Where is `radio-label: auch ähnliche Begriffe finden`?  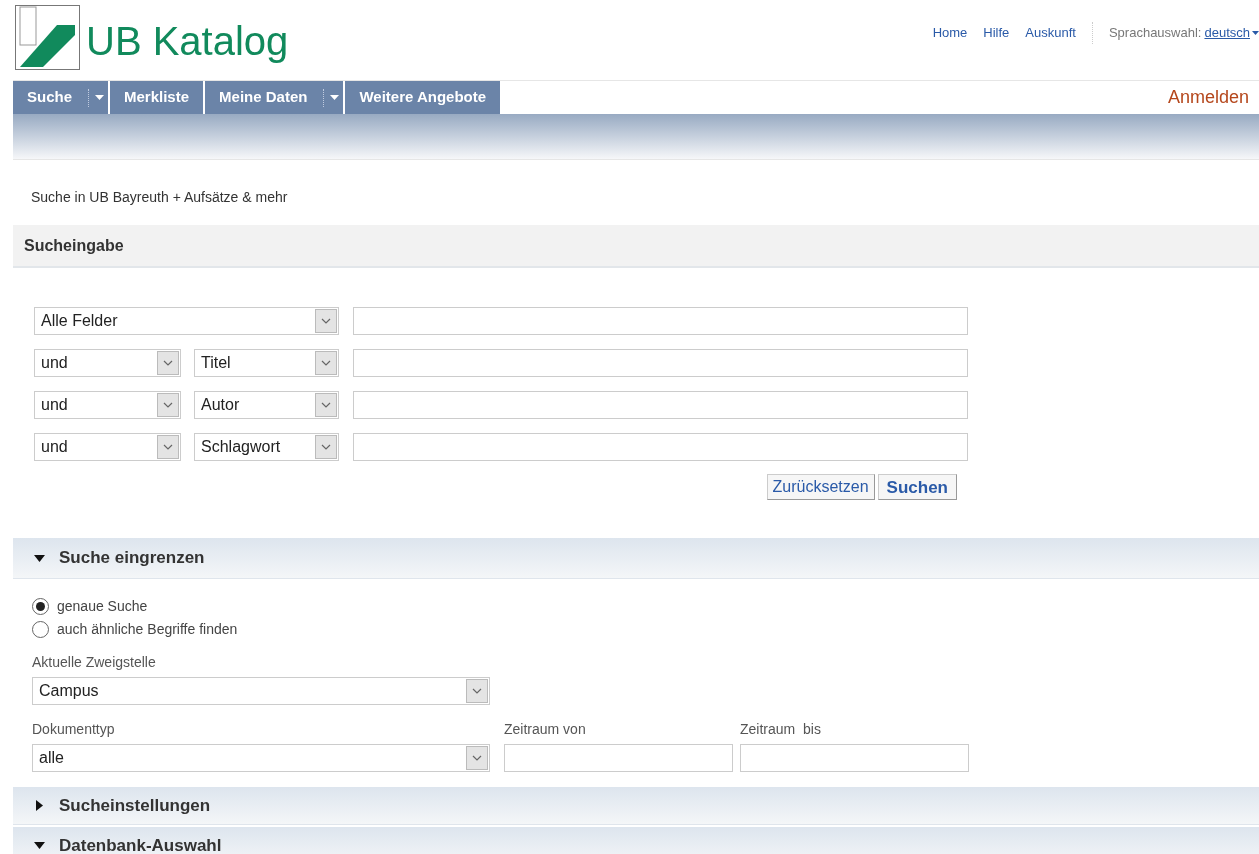 radio-label: auch ähnliche Begriffe finden is located at coordinates (147, 629).